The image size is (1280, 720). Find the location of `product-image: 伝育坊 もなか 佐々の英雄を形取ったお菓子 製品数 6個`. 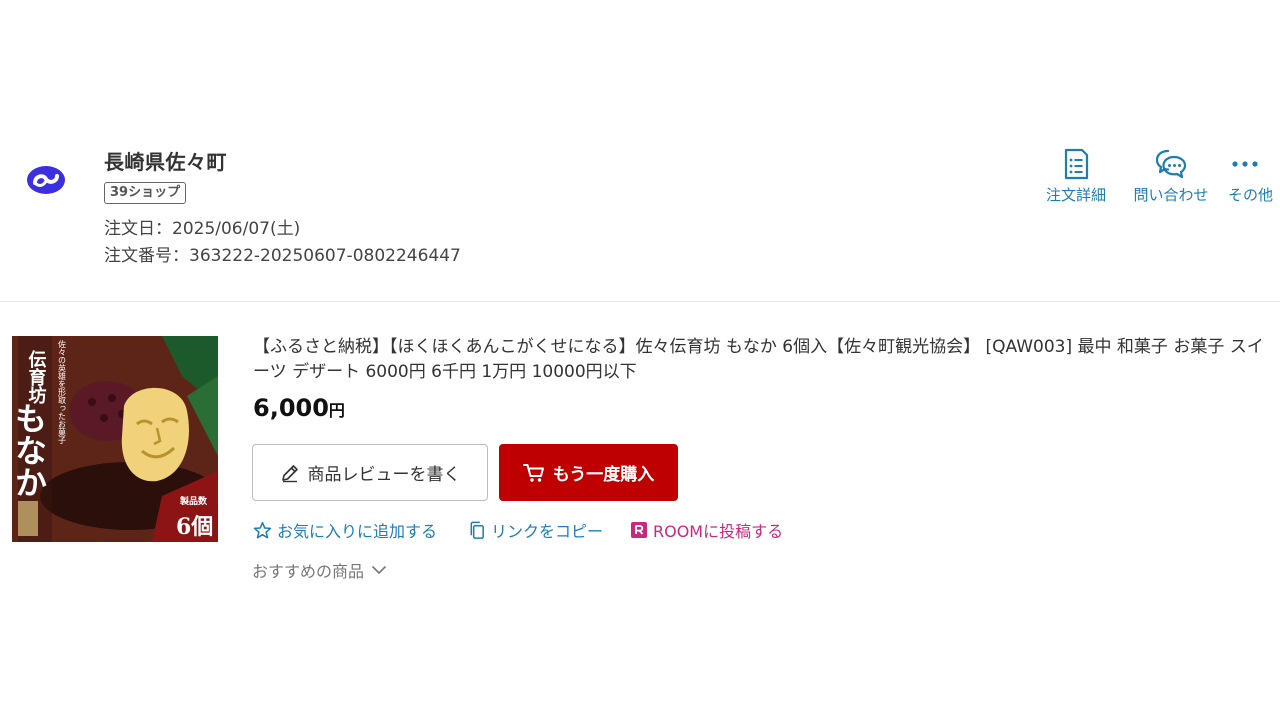

product-image: 伝育坊 もなか 佐々の英雄を形取ったお菓子 製品数 6個 is located at coordinates (115, 439).